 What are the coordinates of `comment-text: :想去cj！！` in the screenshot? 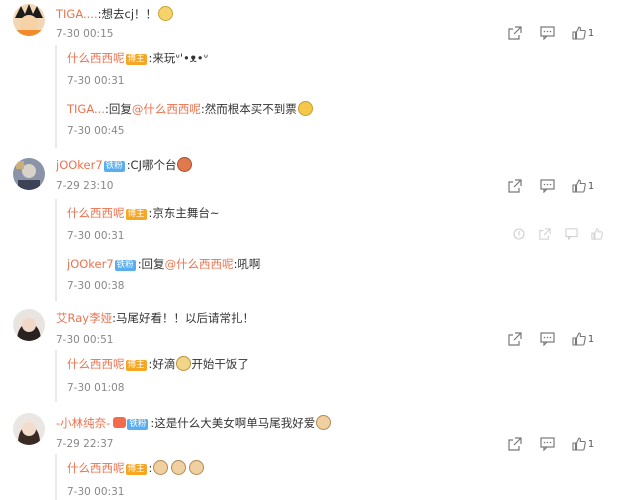 It's located at (127, 14).